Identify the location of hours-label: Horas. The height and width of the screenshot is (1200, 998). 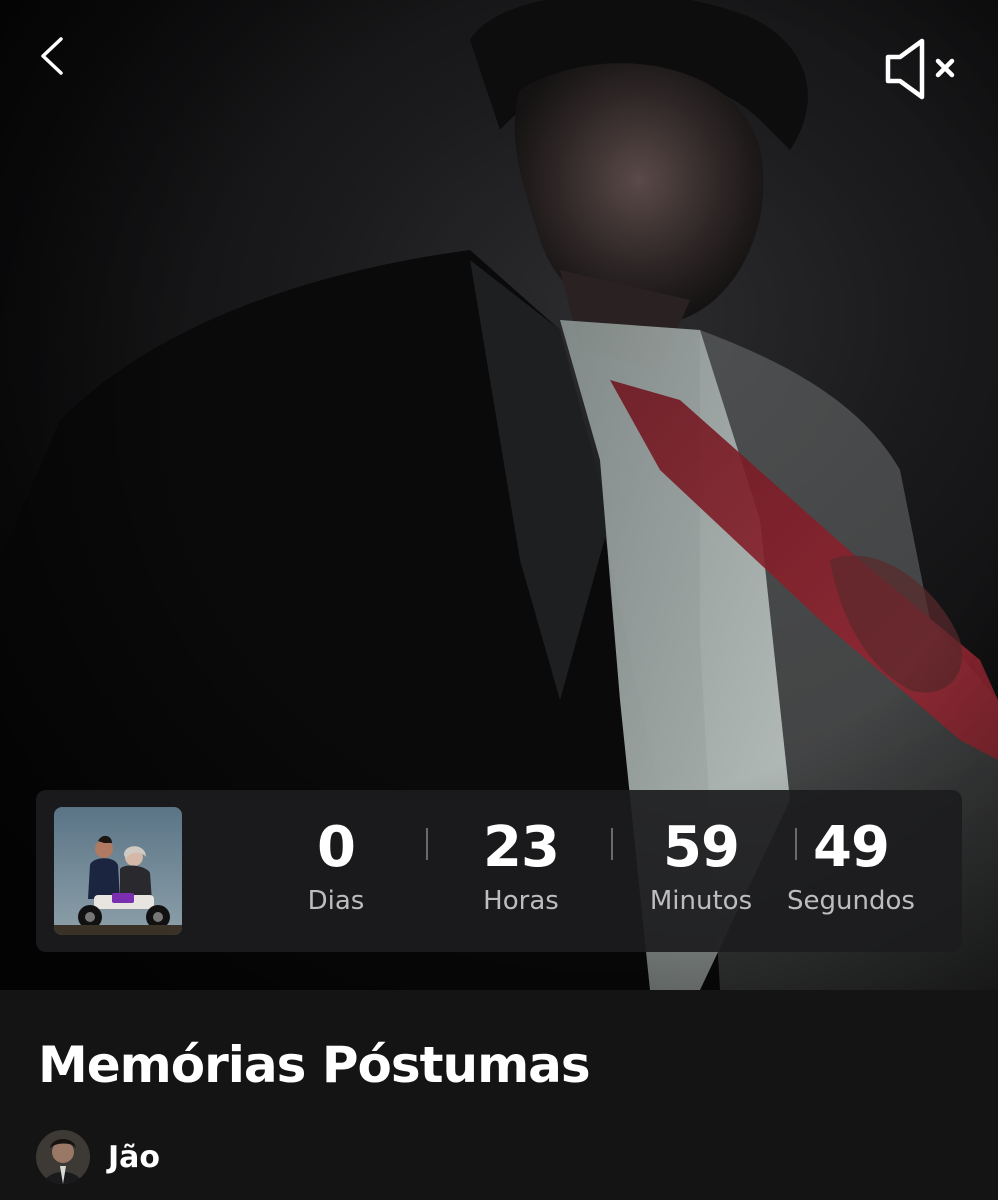
(521, 901).